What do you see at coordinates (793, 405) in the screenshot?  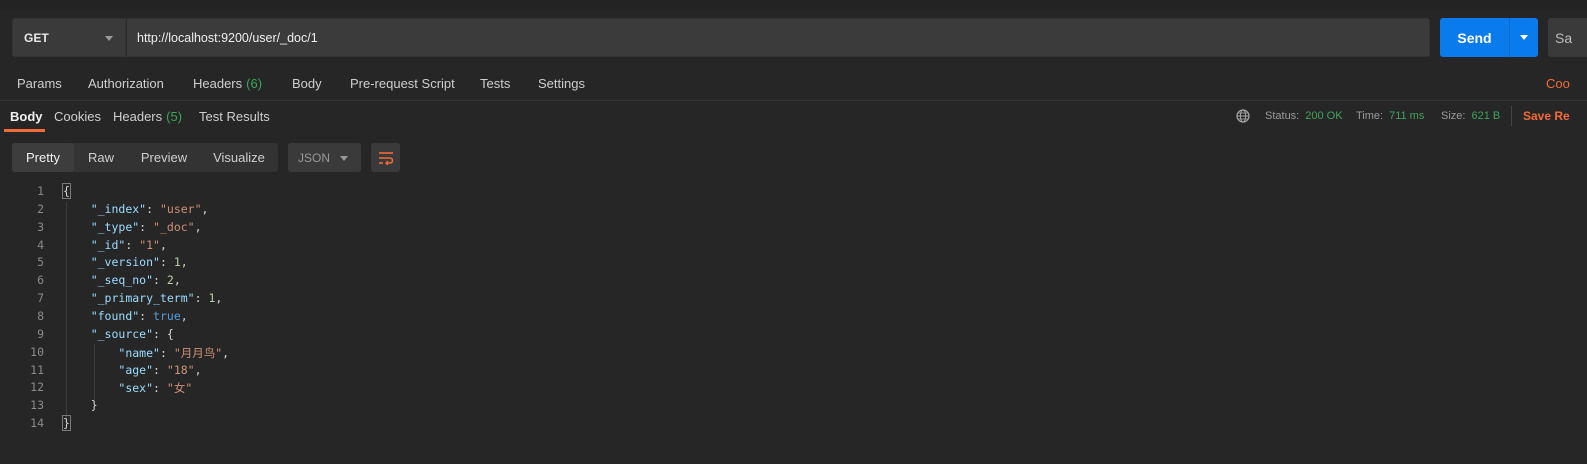 I see `code-line: 13 }` at bounding box center [793, 405].